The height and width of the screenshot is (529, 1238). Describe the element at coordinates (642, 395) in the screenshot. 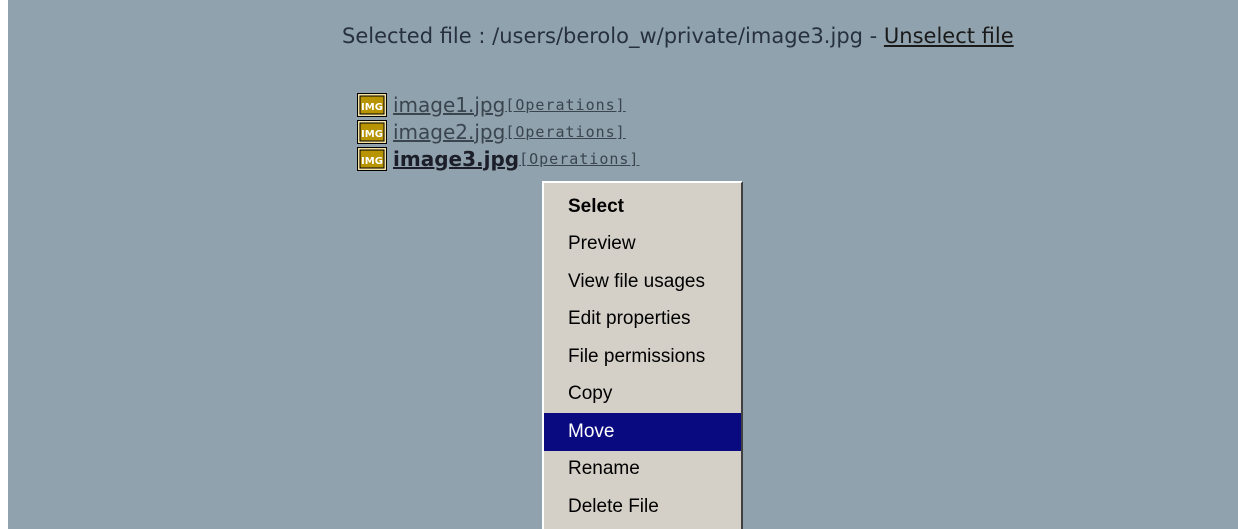

I see `menu-item-copy: Copy` at that location.